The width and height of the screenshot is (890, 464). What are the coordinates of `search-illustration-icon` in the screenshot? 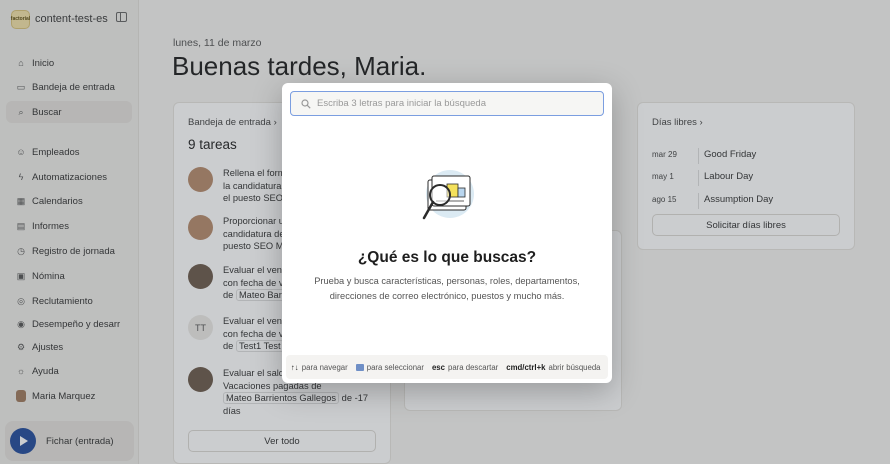 It's located at (448, 195).